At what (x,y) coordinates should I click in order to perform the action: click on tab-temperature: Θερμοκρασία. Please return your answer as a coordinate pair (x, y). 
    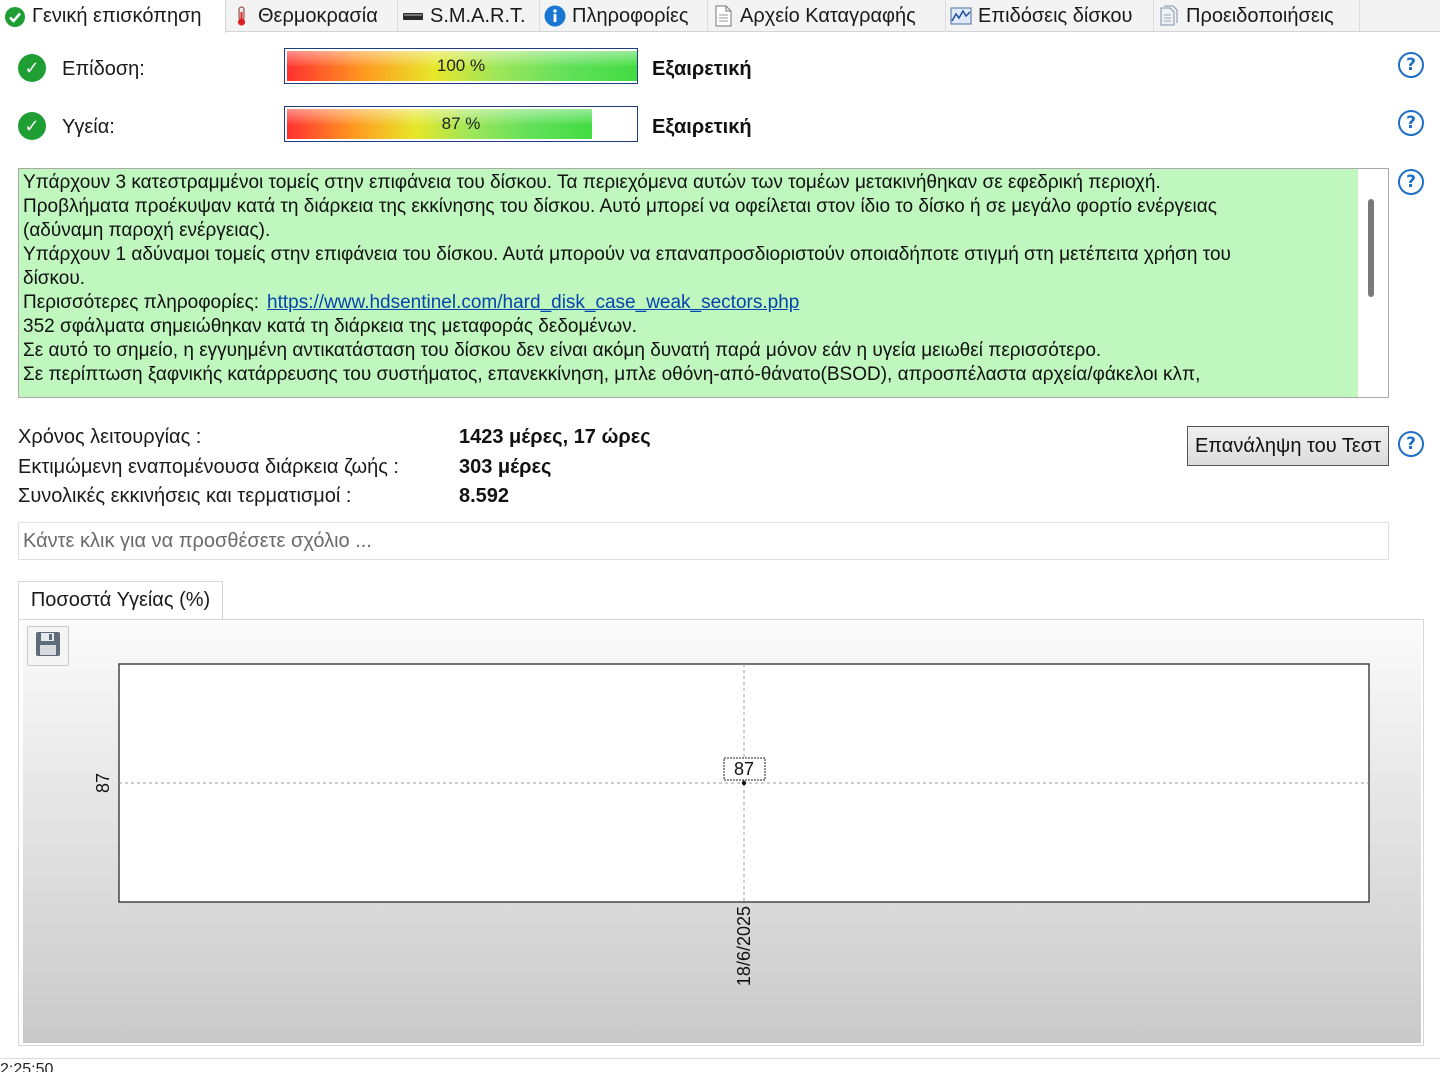
    Looking at the image, I should click on (312, 16).